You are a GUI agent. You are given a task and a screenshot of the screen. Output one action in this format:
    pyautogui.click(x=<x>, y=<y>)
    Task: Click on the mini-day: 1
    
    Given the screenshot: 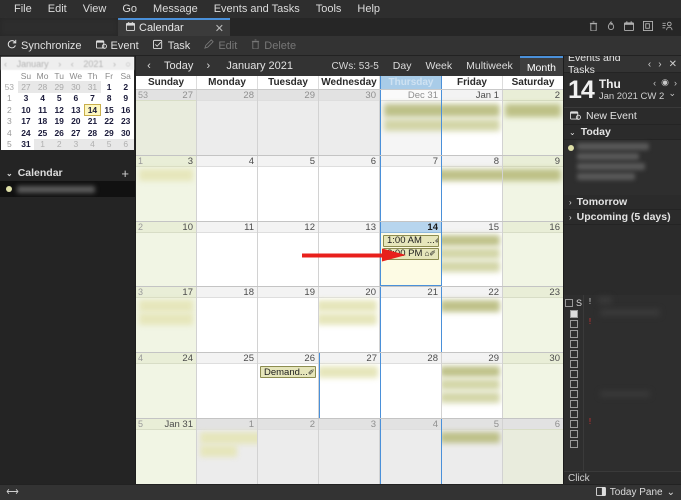 What is the action you would take?
    pyautogui.click(x=42, y=144)
    